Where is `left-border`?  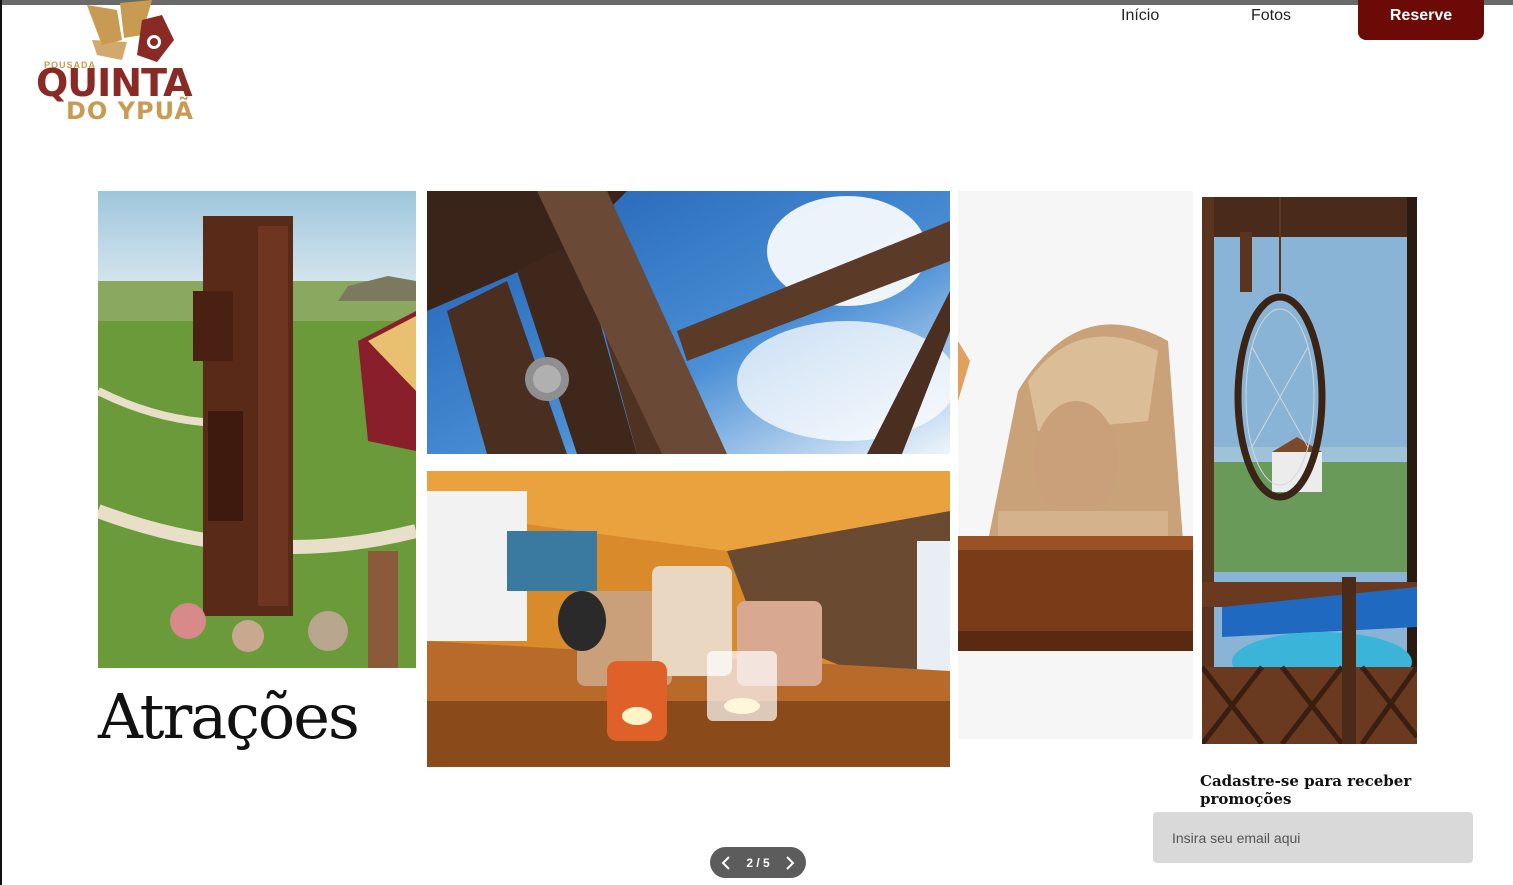 left-border is located at coordinates (1, 442).